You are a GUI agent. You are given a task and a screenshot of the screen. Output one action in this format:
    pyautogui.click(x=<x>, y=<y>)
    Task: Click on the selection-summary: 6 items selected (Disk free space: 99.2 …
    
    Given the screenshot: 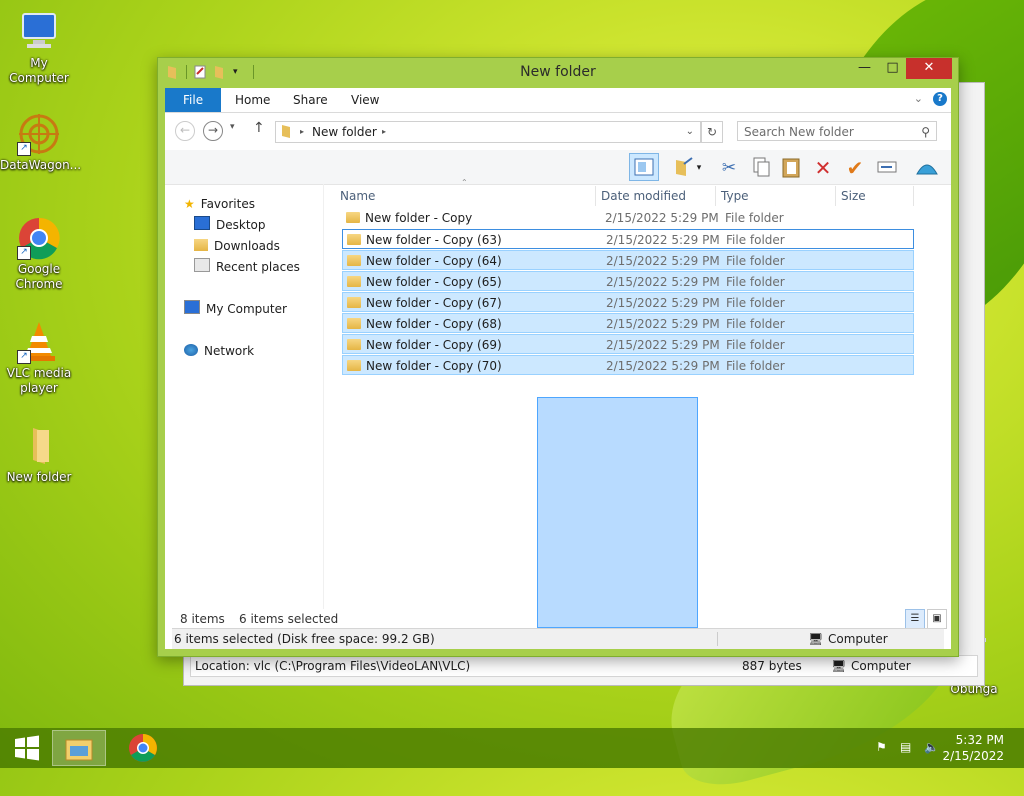 What is the action you would take?
    pyautogui.click(x=304, y=639)
    